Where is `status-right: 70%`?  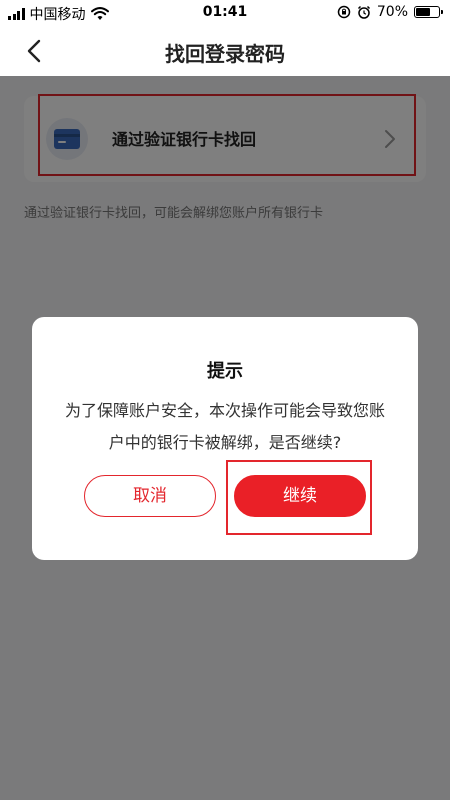 status-right: 70% is located at coordinates (390, 12).